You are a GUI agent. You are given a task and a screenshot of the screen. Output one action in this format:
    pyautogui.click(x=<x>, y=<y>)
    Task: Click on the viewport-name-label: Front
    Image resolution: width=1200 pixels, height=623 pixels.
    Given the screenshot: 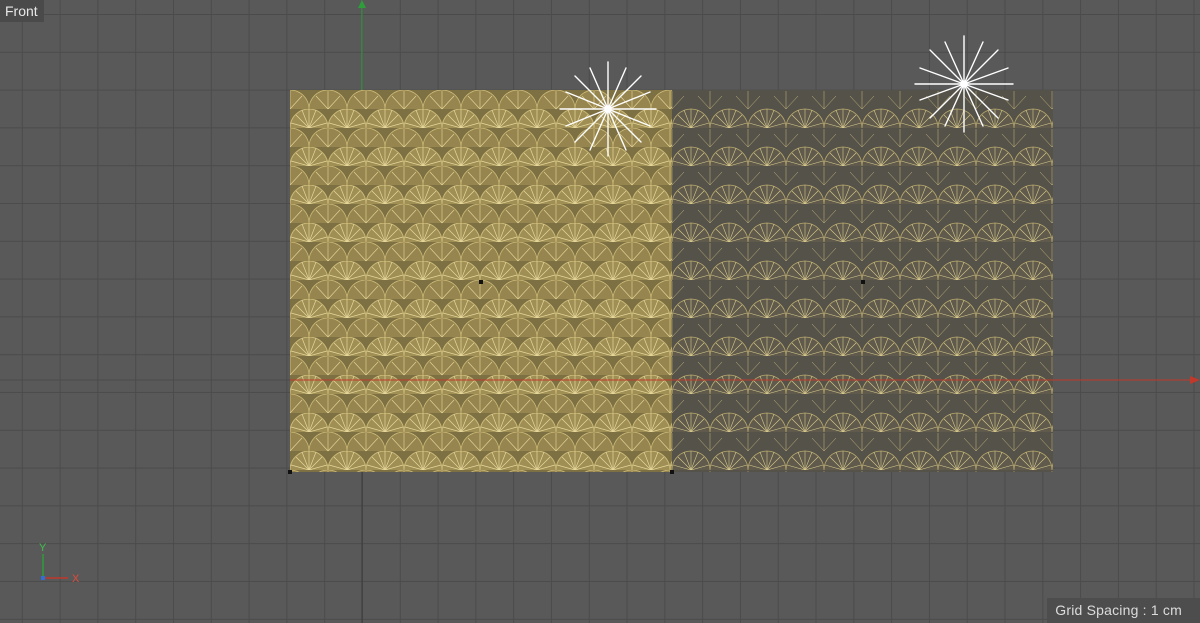 What is the action you would take?
    pyautogui.click(x=22, y=11)
    